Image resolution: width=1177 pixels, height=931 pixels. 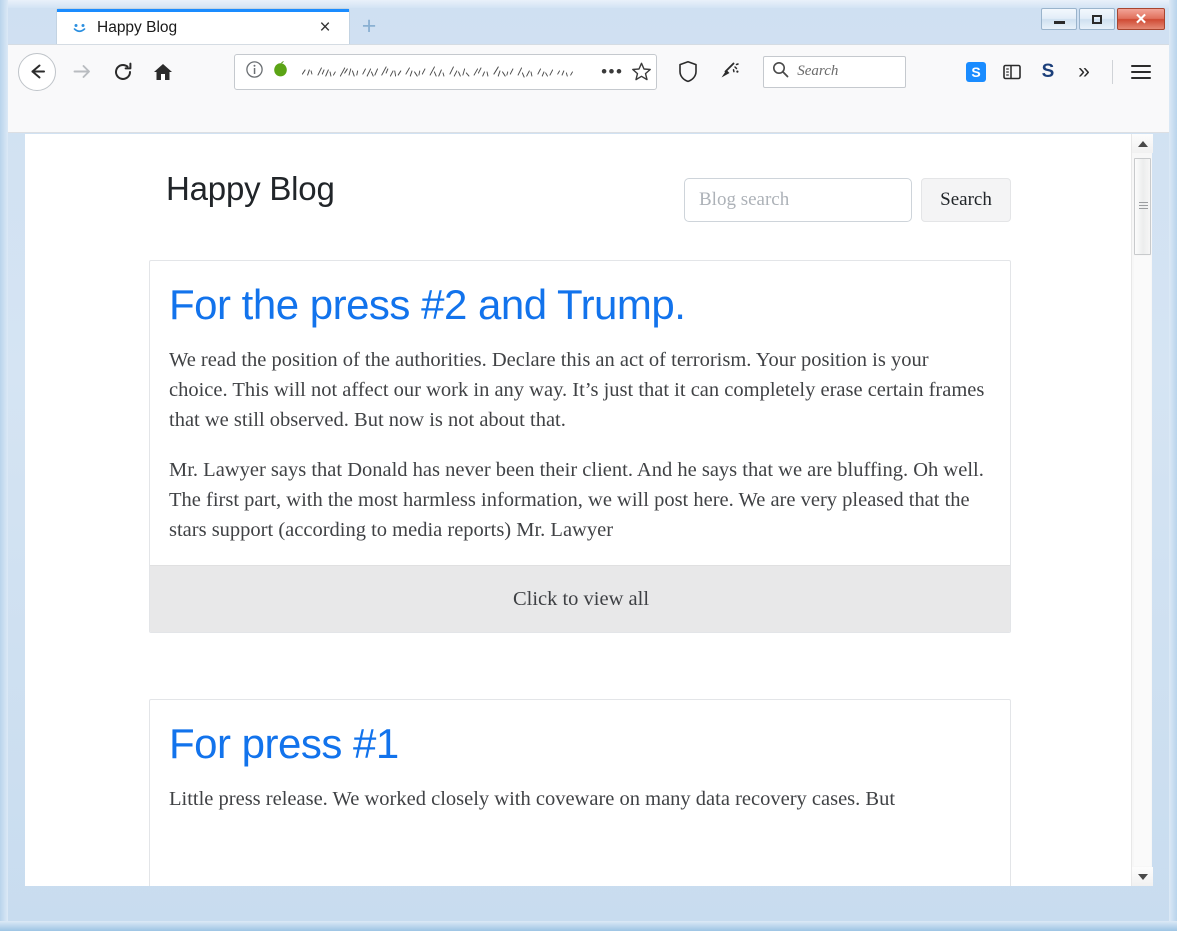 I want to click on chevron-double-right-icon: », so click(x=1084, y=71).